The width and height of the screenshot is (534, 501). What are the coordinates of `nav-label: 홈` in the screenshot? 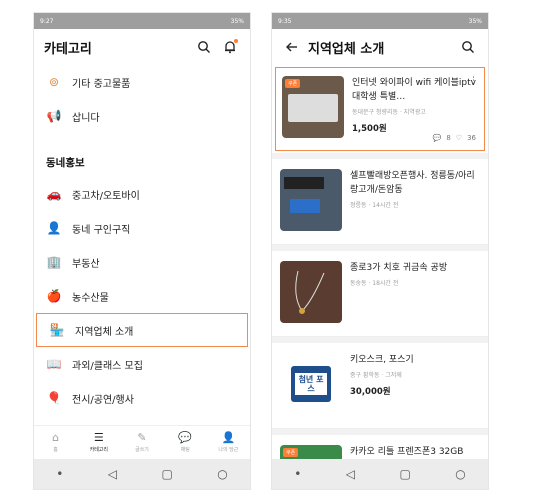 It's located at (55, 450).